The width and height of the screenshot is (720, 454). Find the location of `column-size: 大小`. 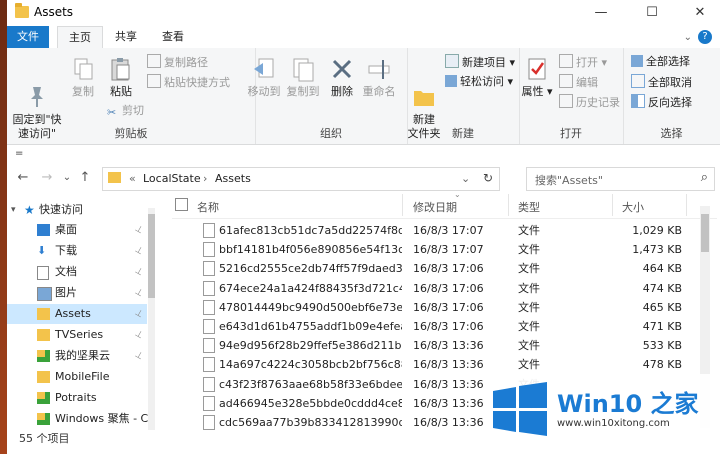

column-size: 大小 is located at coordinates (633, 207).